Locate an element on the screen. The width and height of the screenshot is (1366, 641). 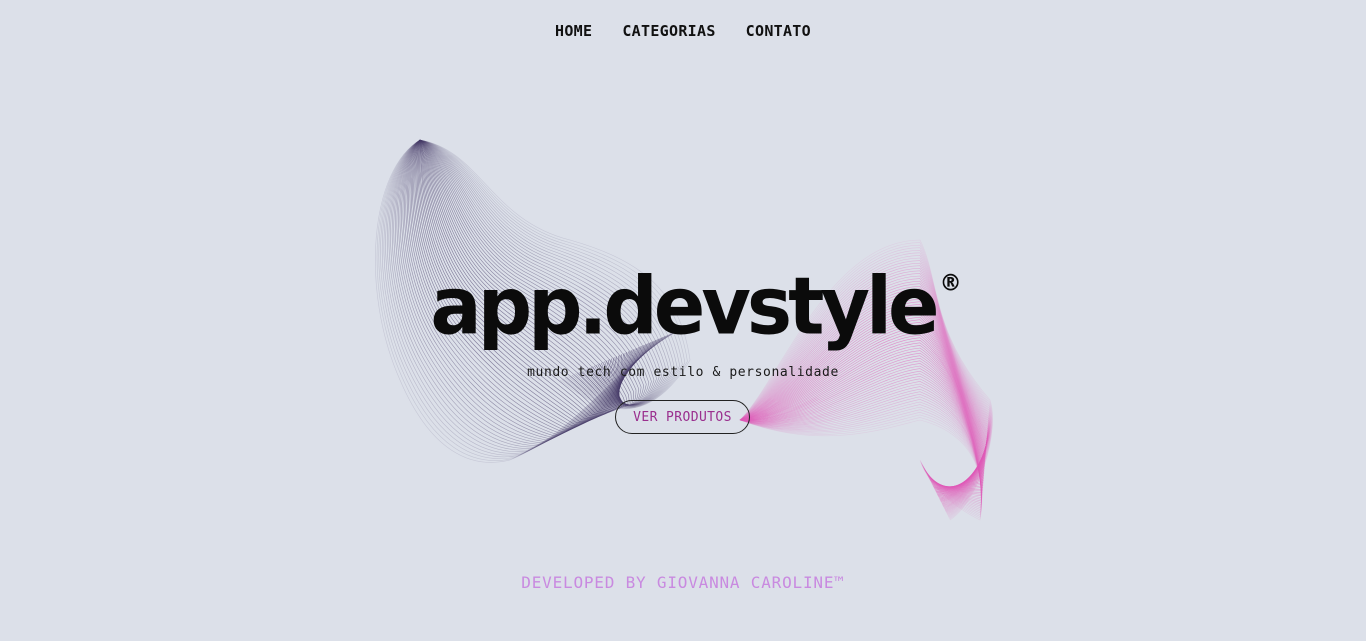
nav-categorias-link: CATEGORIAS is located at coordinates (668, 31).